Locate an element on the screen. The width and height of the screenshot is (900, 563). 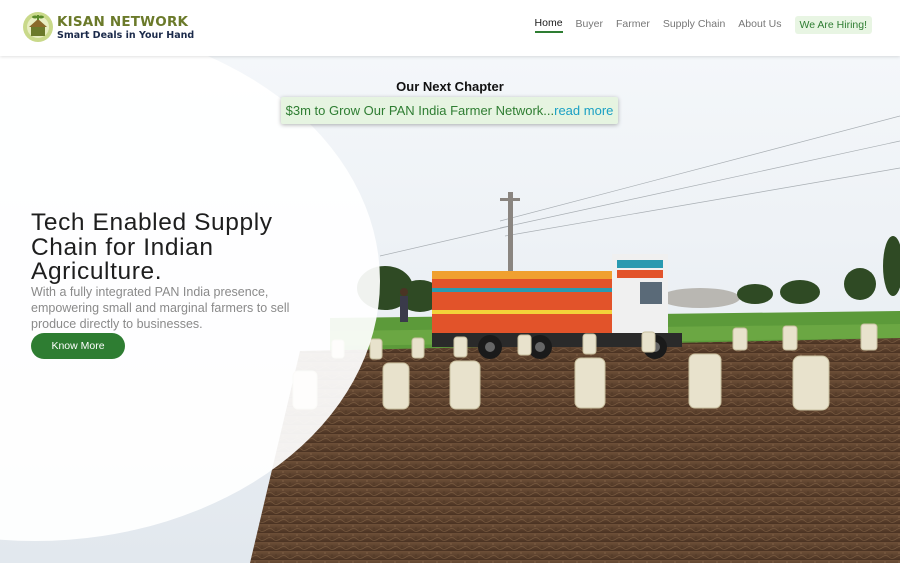
nav-item-about-us: About Us is located at coordinates (759, 25).